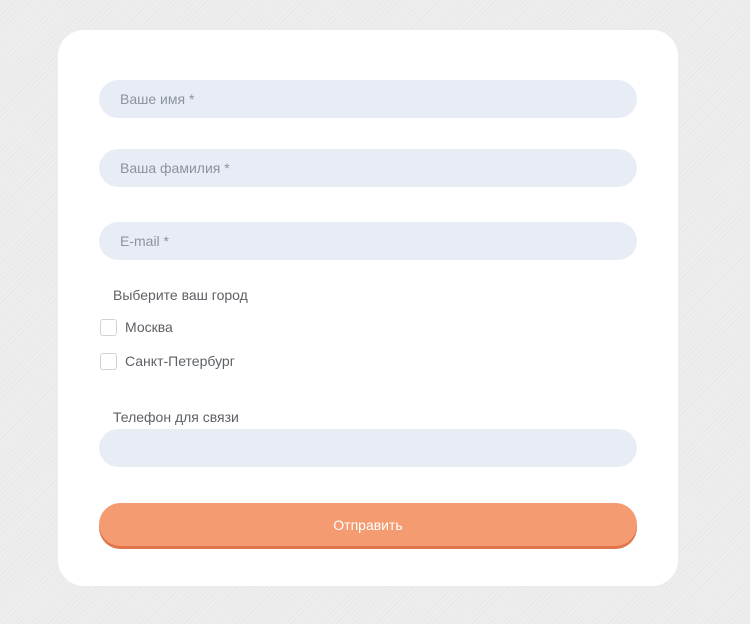 The image size is (750, 624). Describe the element at coordinates (368, 168) in the screenshot. I see `last-name-input` at that location.